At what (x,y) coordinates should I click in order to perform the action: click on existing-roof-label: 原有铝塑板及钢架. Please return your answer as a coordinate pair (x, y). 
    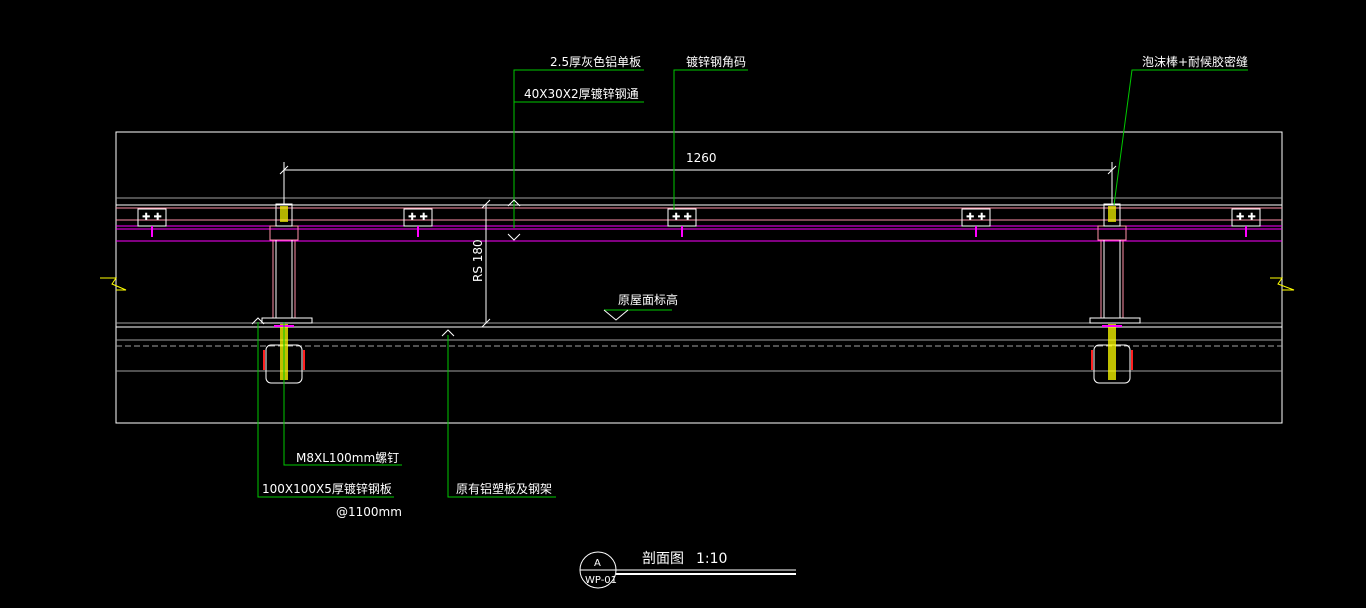
    Looking at the image, I should click on (504, 488).